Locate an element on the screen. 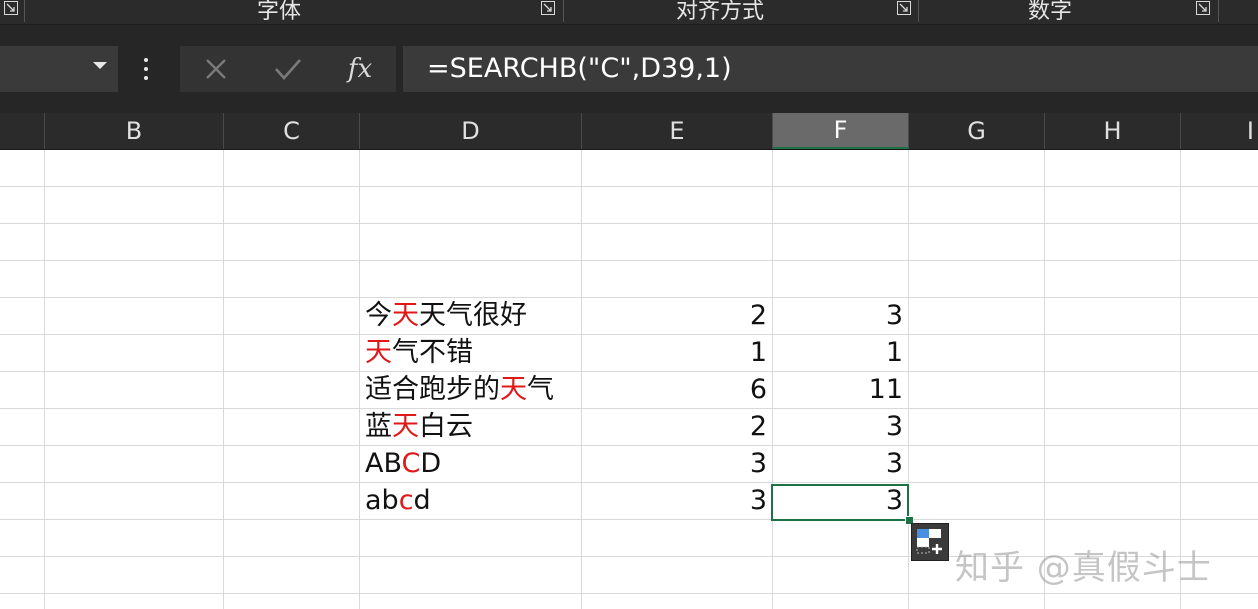 This screenshot has width=1258, height=609. column-header-g: G is located at coordinates (977, 131).